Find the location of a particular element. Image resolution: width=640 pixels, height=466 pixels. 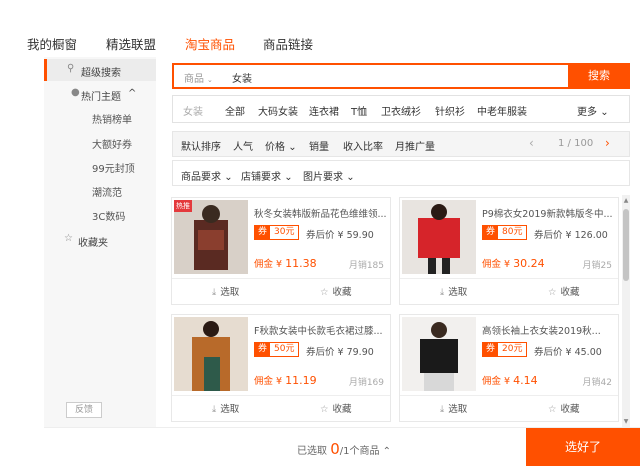

commission-value: 11.19 is located at coordinates (301, 380).